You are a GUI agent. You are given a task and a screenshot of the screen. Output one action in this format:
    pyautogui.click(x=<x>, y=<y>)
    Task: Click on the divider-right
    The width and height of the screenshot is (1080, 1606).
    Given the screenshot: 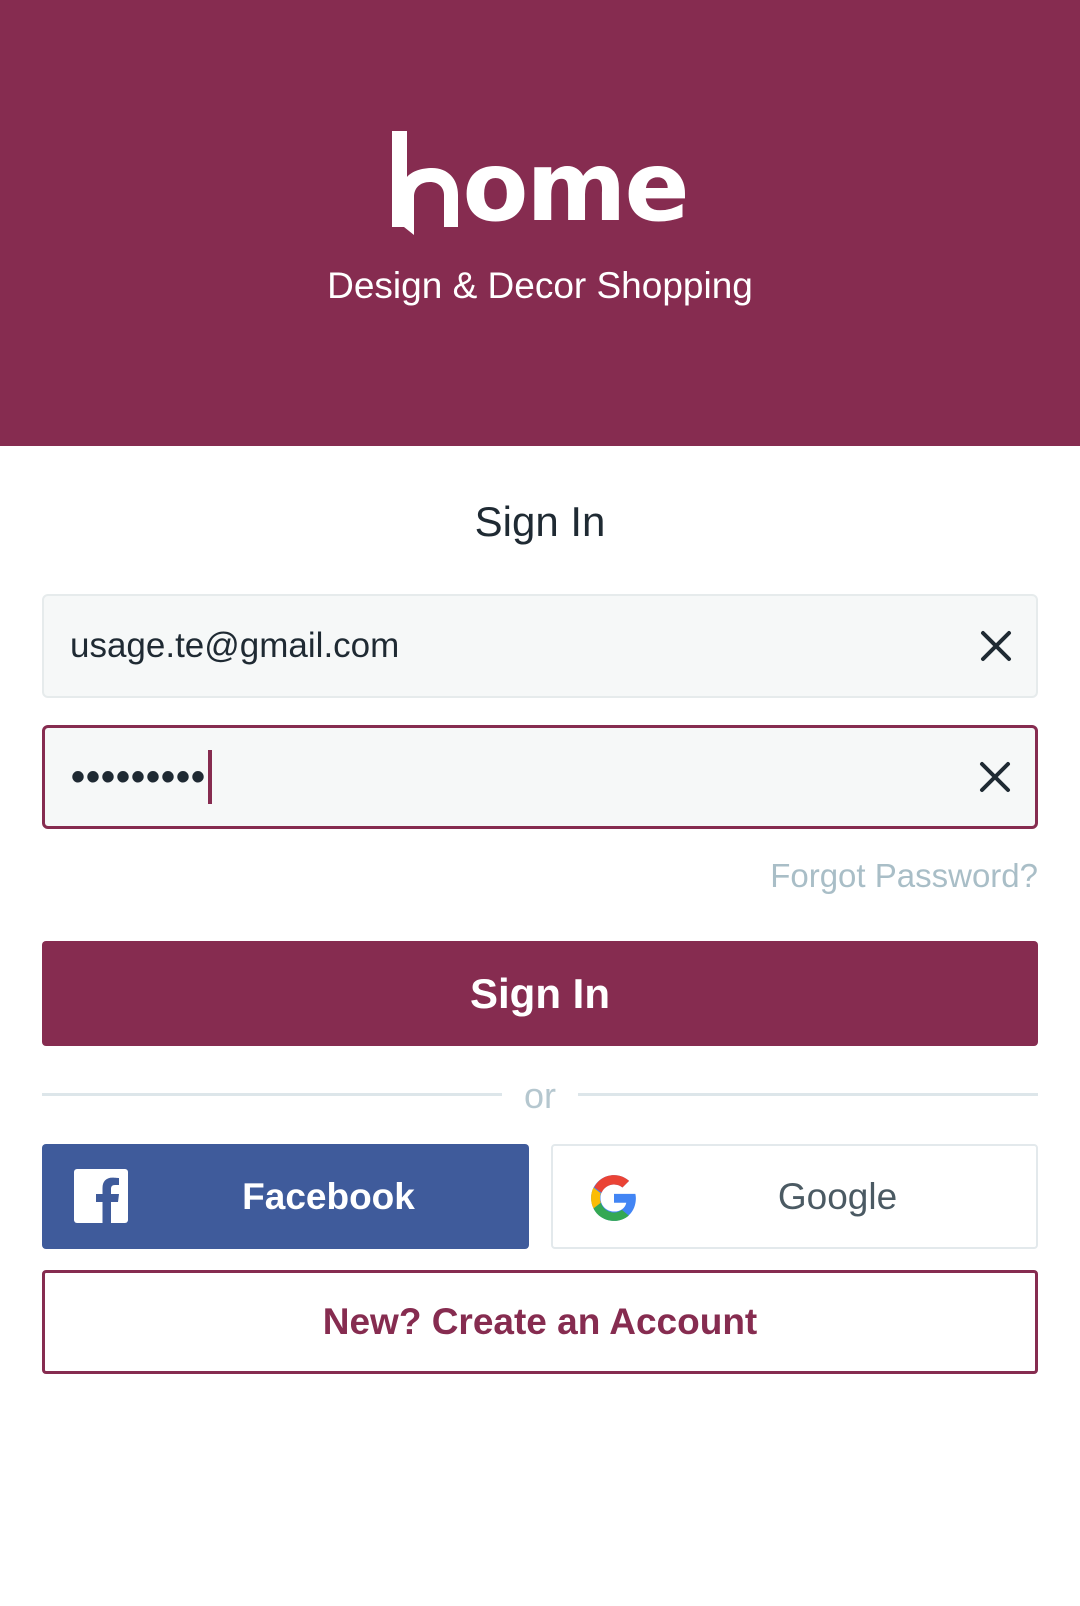 What is the action you would take?
    pyautogui.click(x=808, y=1094)
    